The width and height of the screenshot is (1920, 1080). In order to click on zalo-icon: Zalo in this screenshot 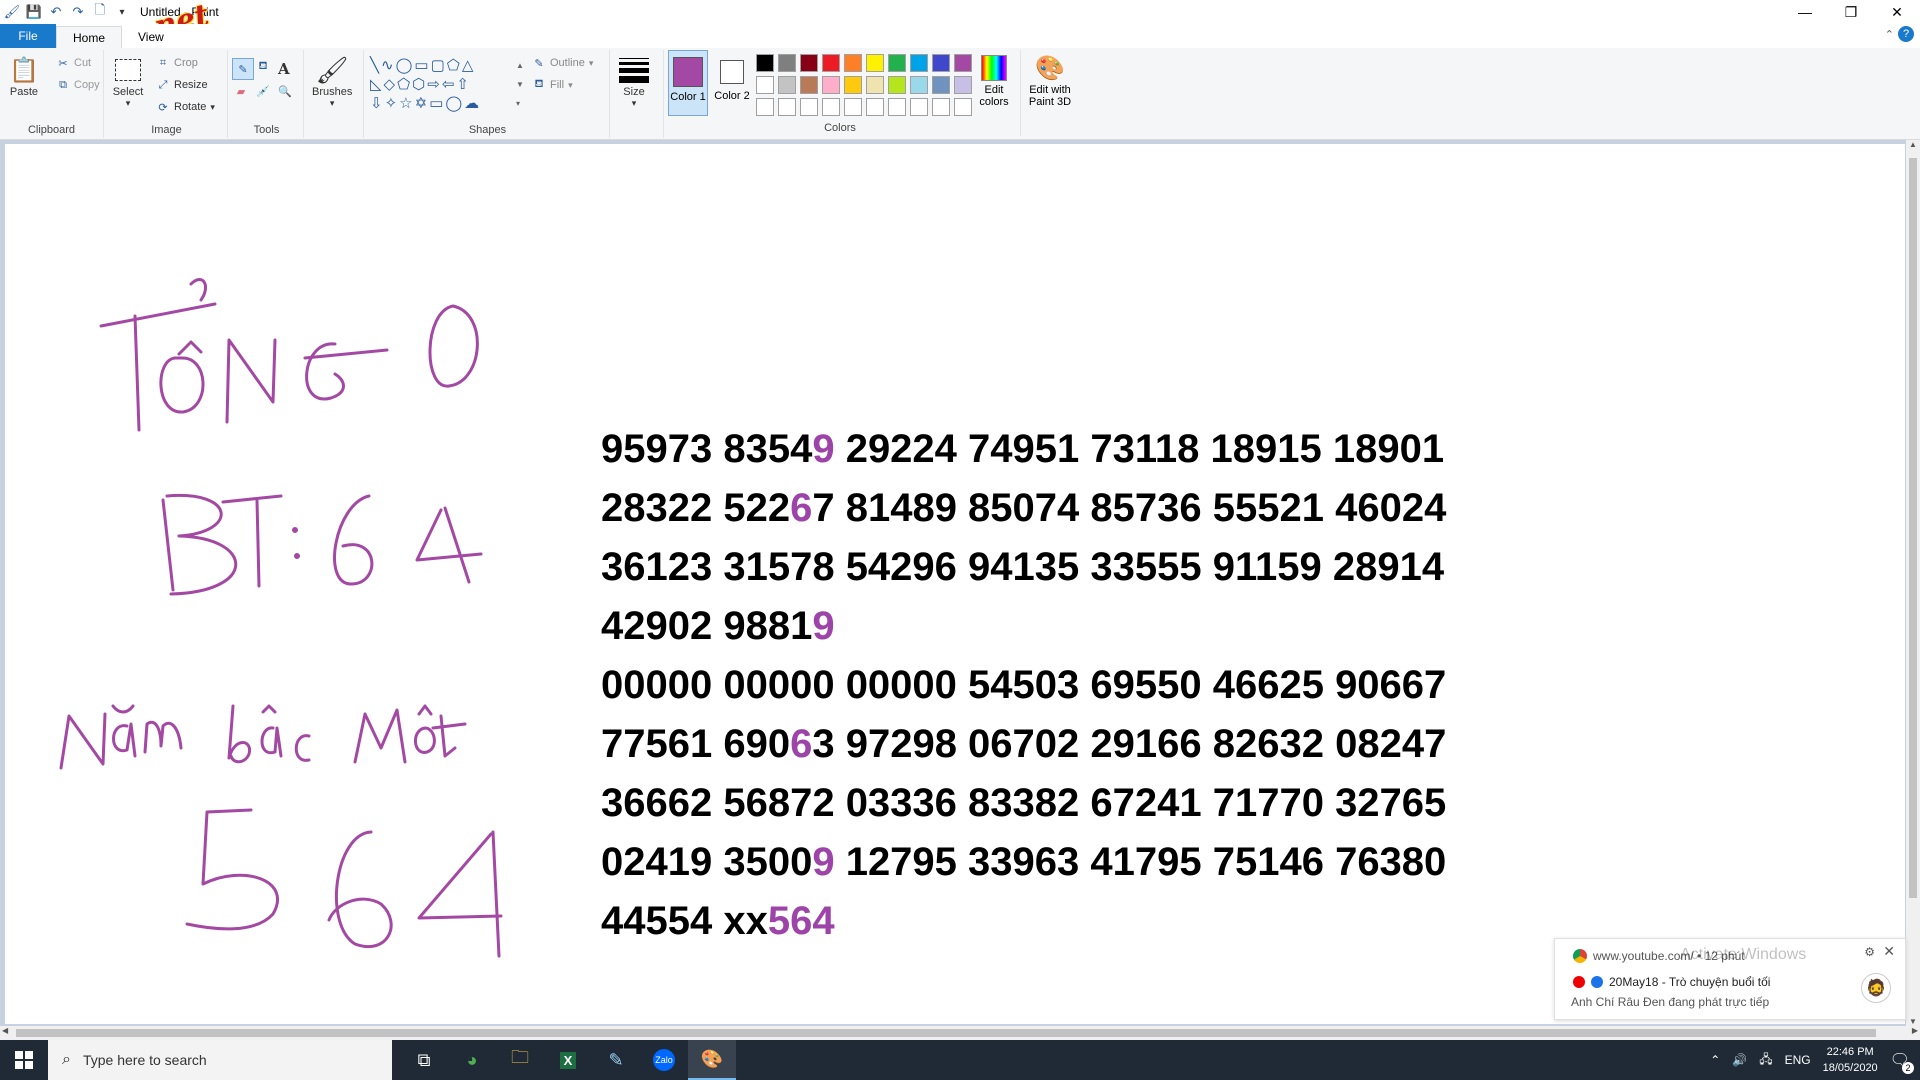, I will do `click(664, 1060)`.